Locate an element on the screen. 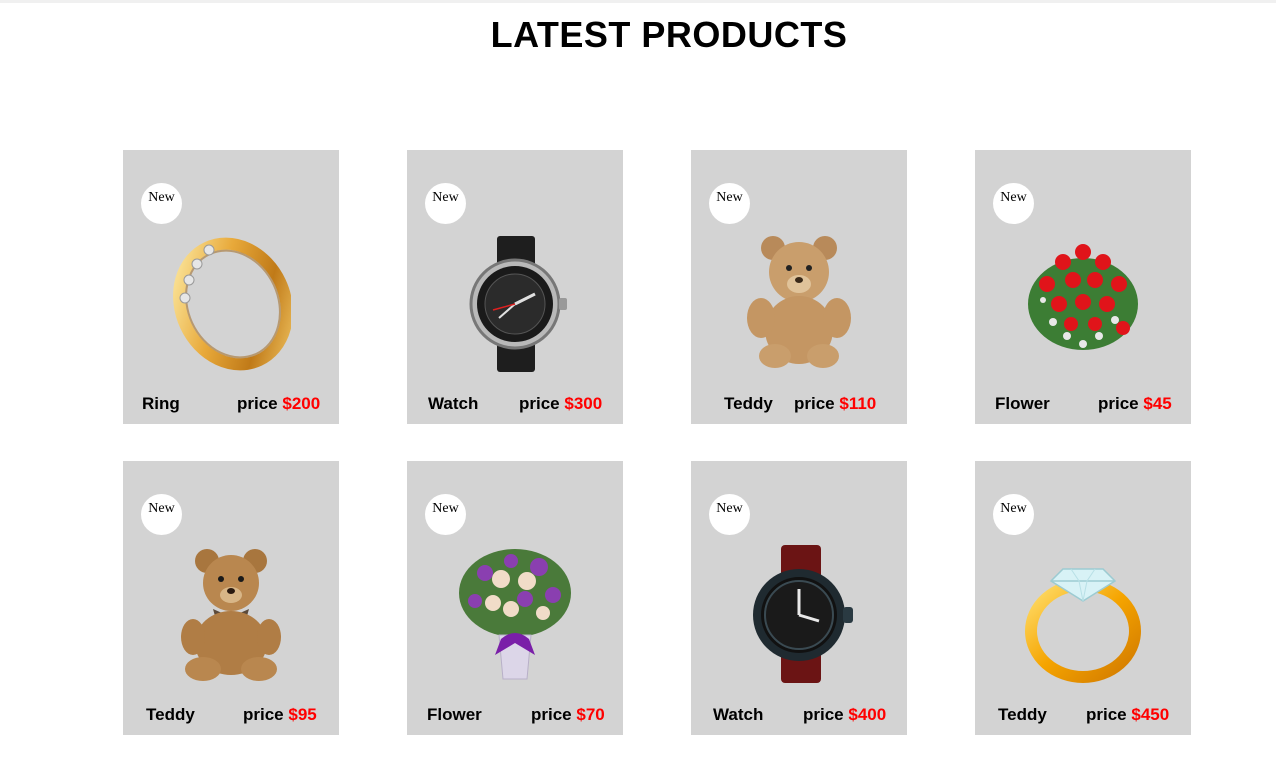 The height and width of the screenshot is (772, 1276). top-border is located at coordinates (638, 1).